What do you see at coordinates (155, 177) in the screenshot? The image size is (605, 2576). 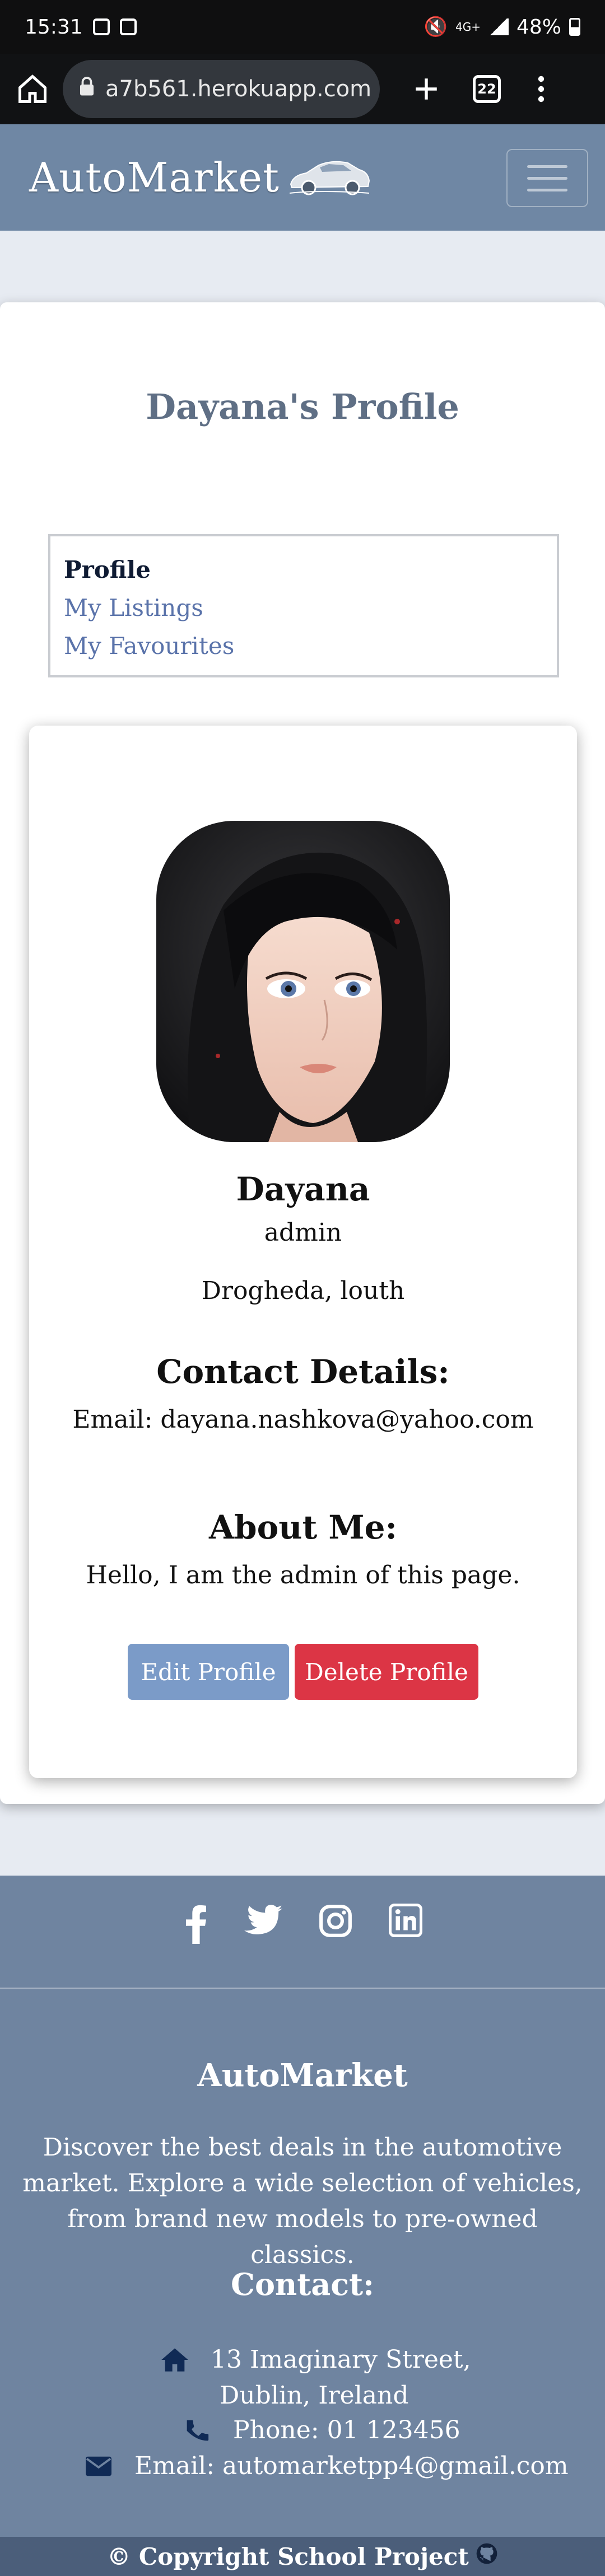 I see `brand-name: AutoMarket` at bounding box center [155, 177].